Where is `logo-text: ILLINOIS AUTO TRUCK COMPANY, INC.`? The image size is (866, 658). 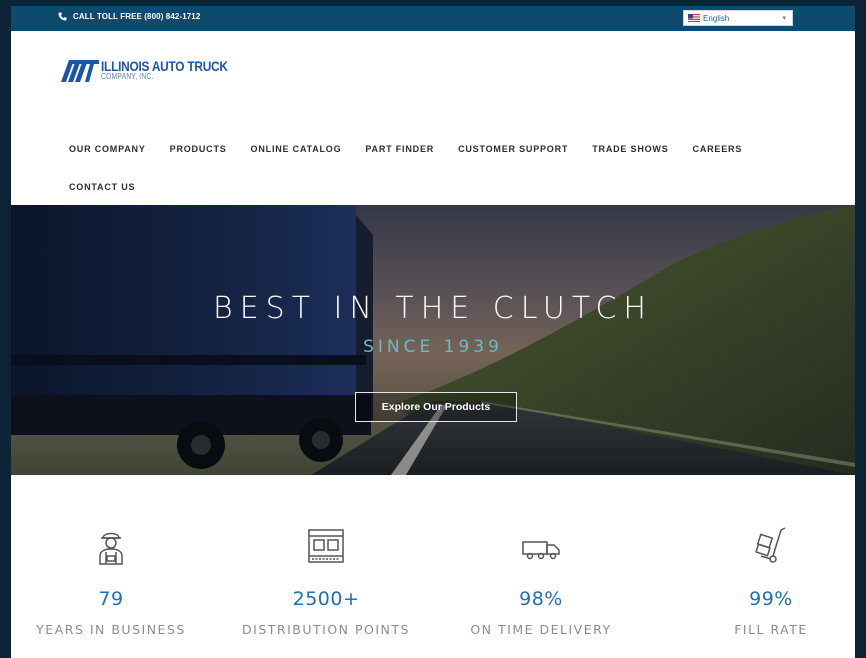
logo-text: ILLINOIS AUTO TRUCK COMPANY, INC. is located at coordinates (175, 70).